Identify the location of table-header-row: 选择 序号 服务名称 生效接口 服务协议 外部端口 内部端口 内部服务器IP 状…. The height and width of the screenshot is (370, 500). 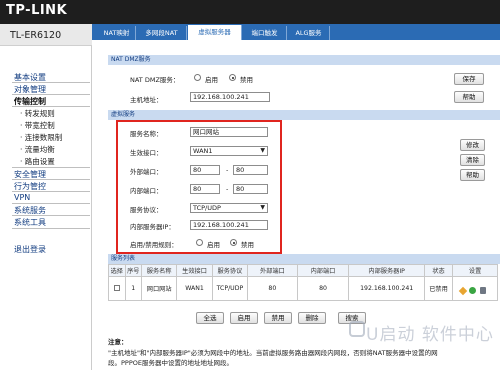
(303, 270).